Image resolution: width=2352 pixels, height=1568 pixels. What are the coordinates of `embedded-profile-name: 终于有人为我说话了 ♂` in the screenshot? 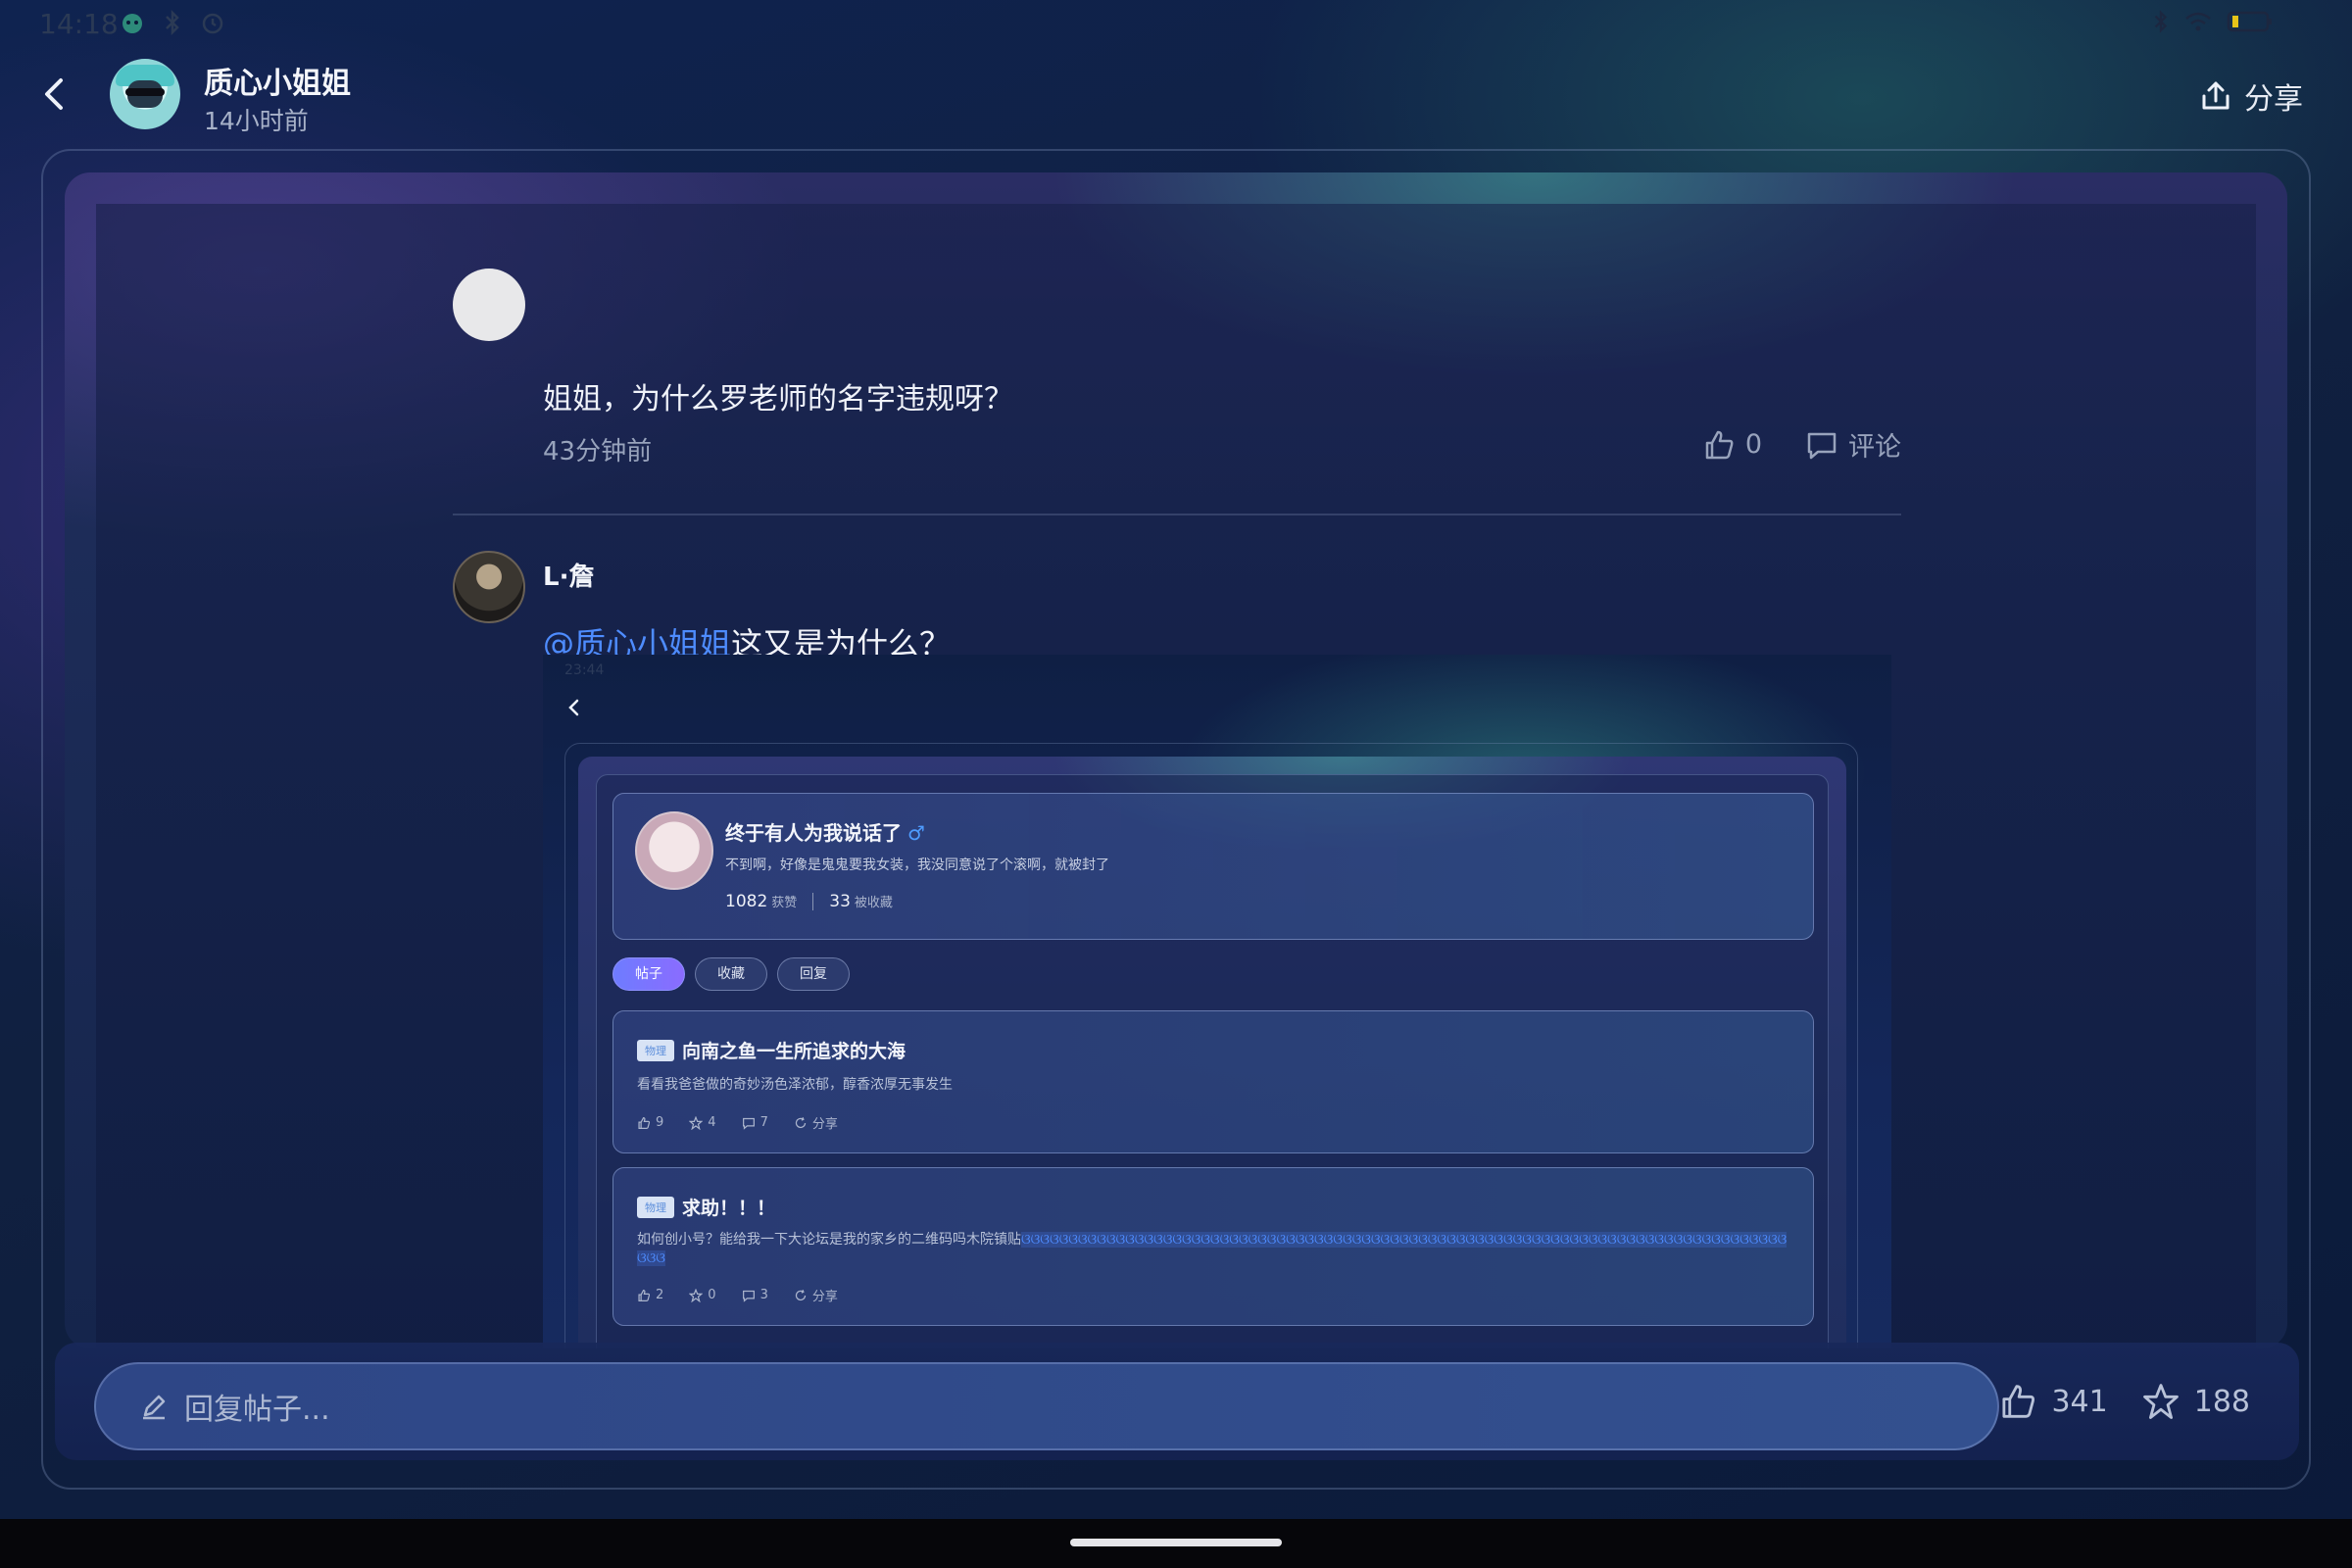 It's located at (825, 831).